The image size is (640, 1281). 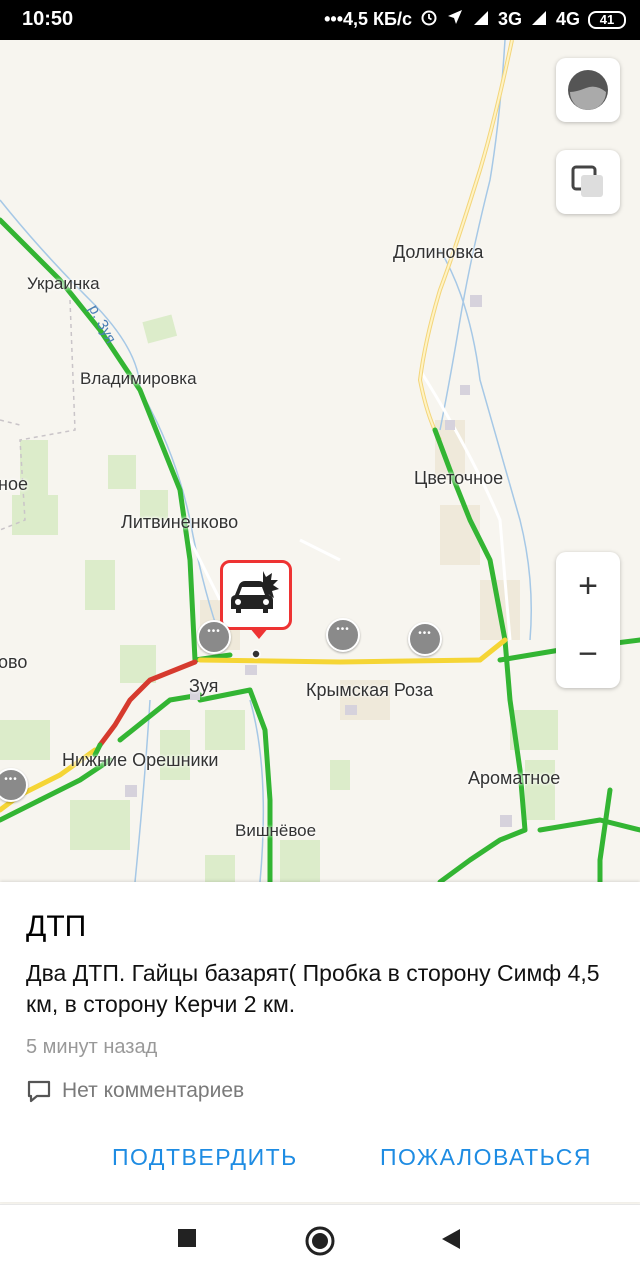 I want to click on home-button, so click(x=320, y=1241).